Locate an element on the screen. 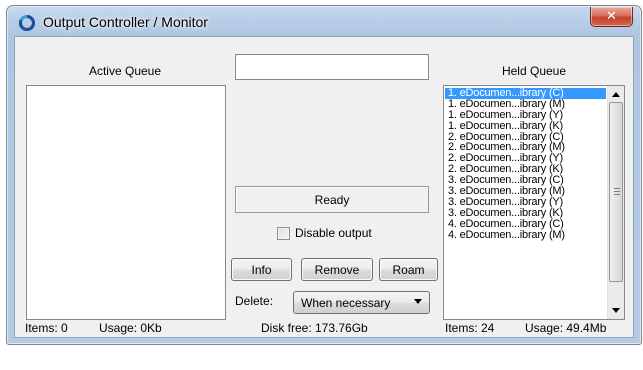  job-name-field is located at coordinates (332, 67).